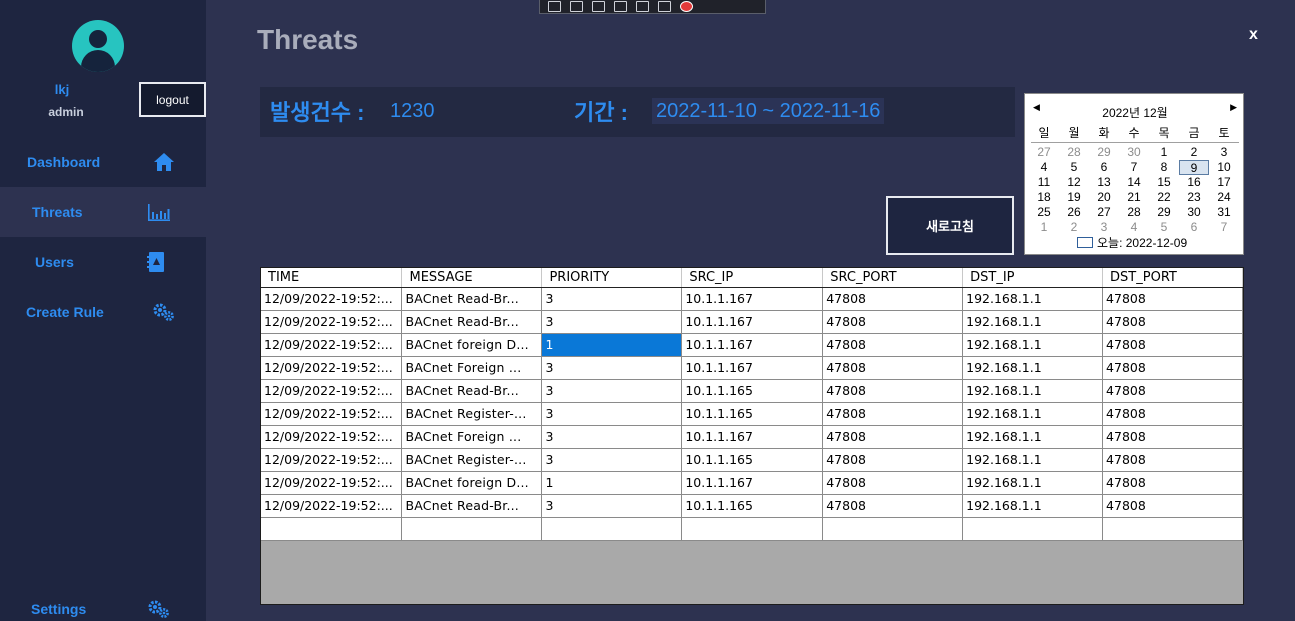 Image resolution: width=1295 pixels, height=621 pixels. I want to click on calendar-day: 24, so click(1224, 197).